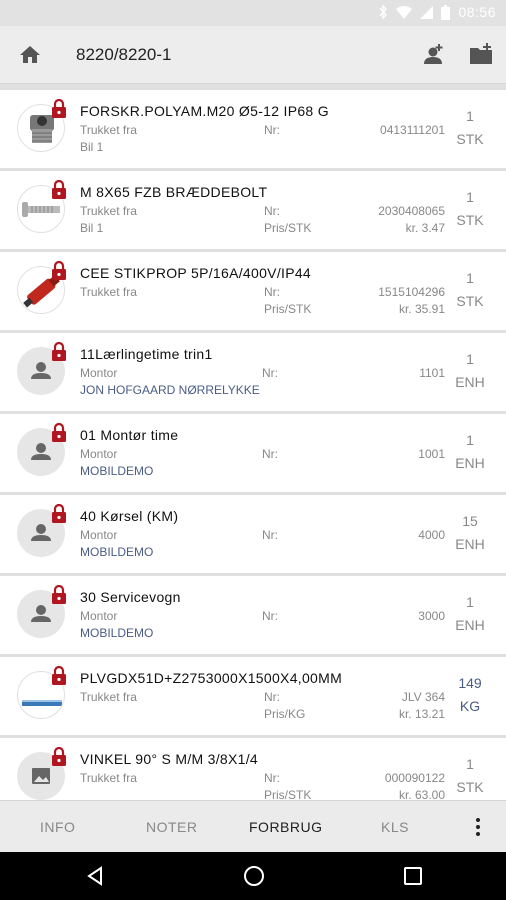 The image size is (506, 900). What do you see at coordinates (30, 55) in the screenshot?
I see `home-icon` at bounding box center [30, 55].